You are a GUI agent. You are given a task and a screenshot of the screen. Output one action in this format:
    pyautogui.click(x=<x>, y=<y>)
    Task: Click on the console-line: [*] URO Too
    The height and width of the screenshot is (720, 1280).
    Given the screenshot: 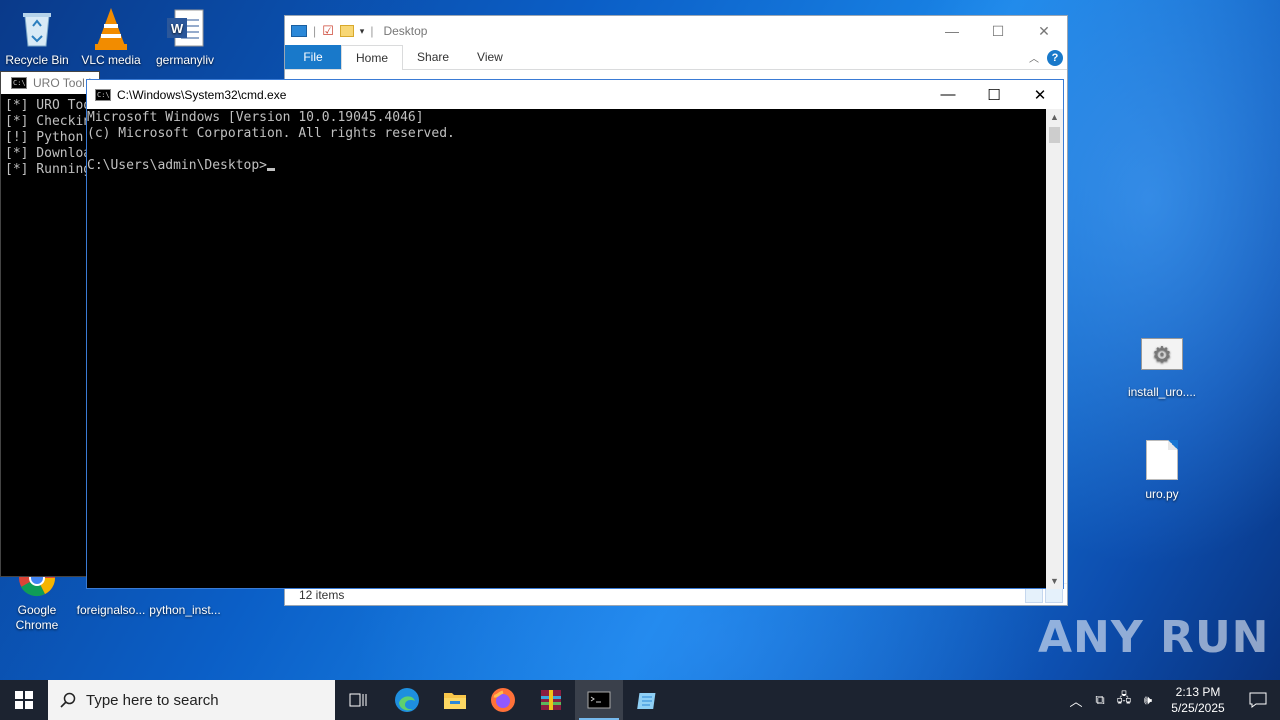 What is the action you would take?
    pyautogui.click(x=48, y=105)
    